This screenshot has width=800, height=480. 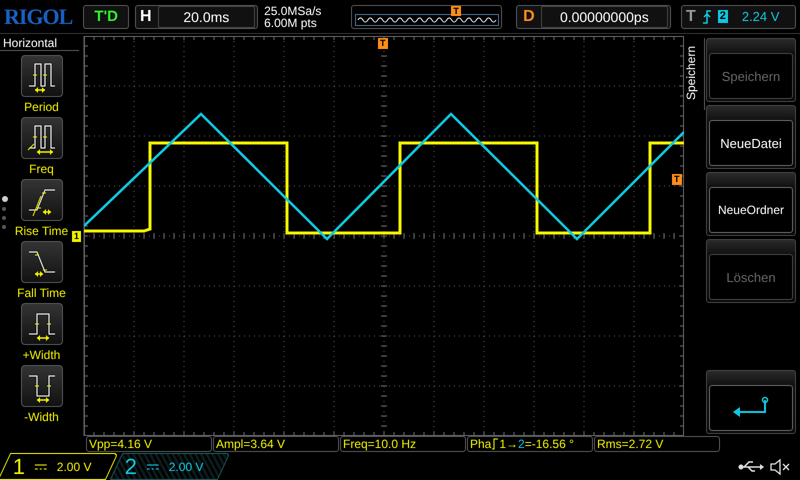 I want to click on sample-rate: 25.0MSa/s, so click(x=293, y=10).